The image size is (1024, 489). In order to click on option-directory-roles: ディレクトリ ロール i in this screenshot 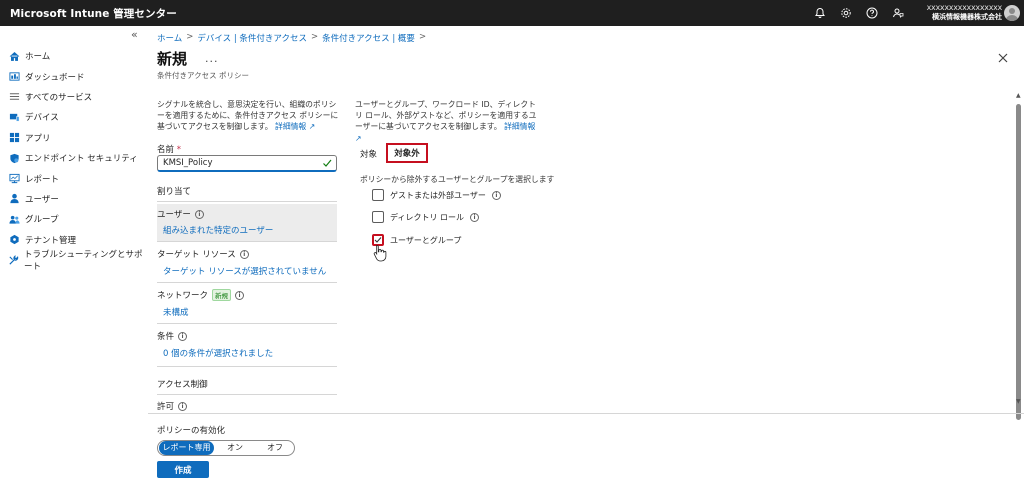, I will do `click(425, 217)`.